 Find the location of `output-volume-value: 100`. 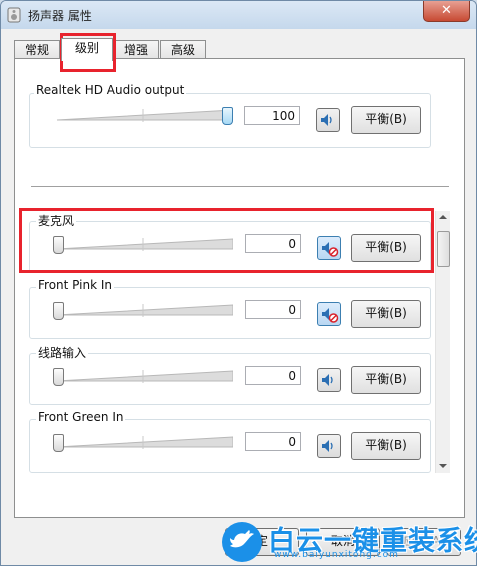

output-volume-value: 100 is located at coordinates (272, 115).